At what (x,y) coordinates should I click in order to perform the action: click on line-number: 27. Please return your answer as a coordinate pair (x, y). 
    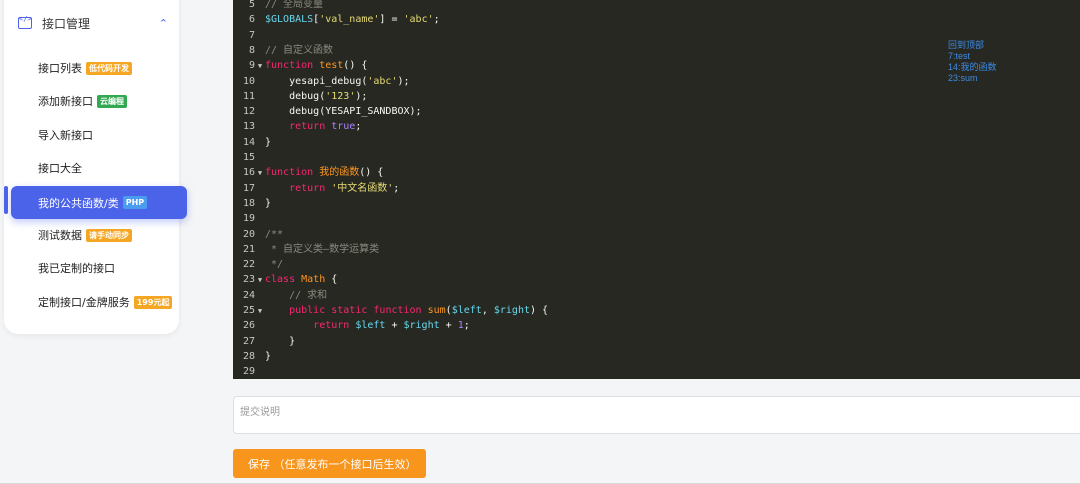
    Looking at the image, I should click on (248, 341).